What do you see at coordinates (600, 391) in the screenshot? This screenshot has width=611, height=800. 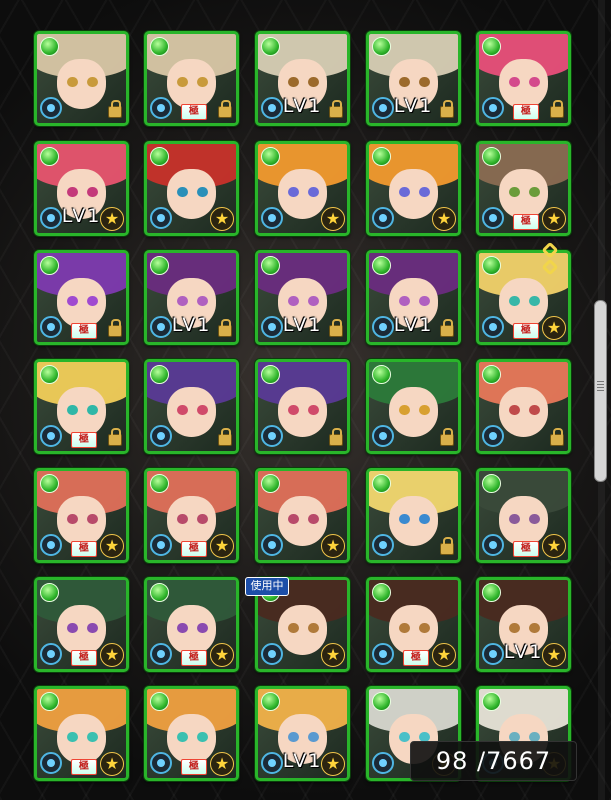 I see `scrollbar-thumb` at bounding box center [600, 391].